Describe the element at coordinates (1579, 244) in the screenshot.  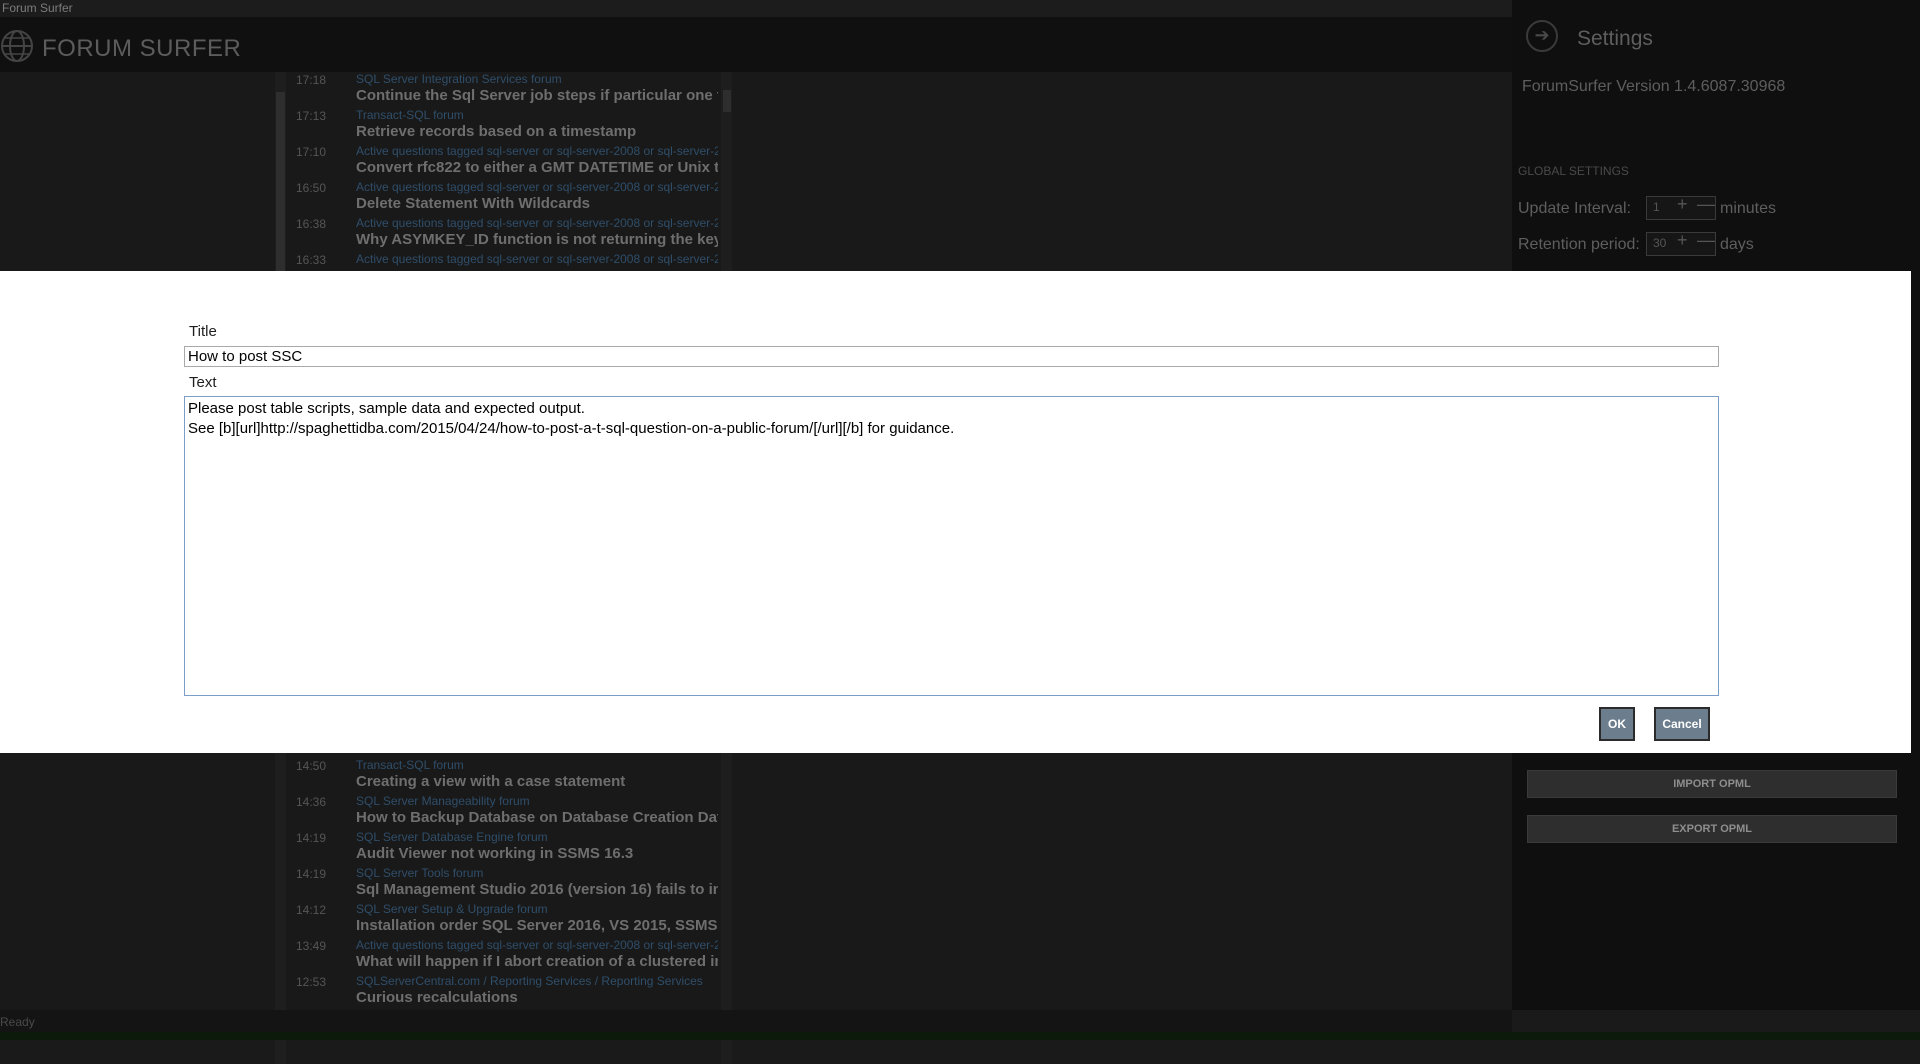
I see `retention-label: Retention period:` at that location.